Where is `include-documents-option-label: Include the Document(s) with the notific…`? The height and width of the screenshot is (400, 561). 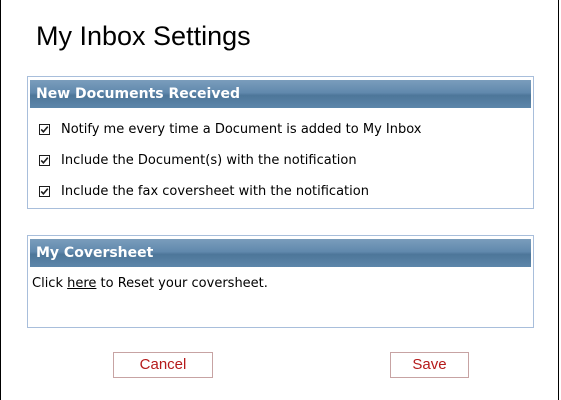
include-documents-option-label: Include the Document(s) with the notific… is located at coordinates (209, 160).